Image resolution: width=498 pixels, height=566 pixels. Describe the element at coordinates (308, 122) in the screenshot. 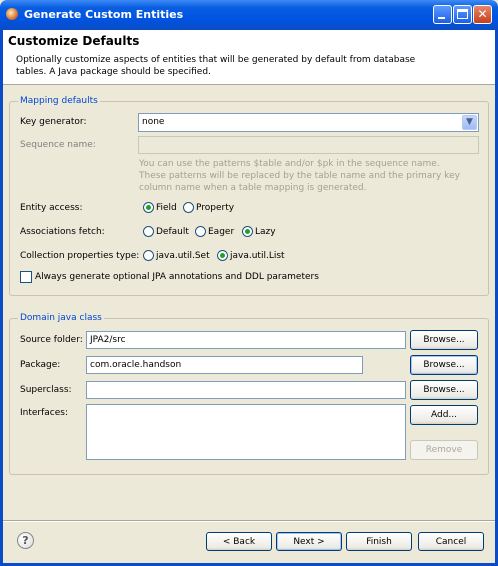

I see `key-generator-combo: none ▼` at that location.